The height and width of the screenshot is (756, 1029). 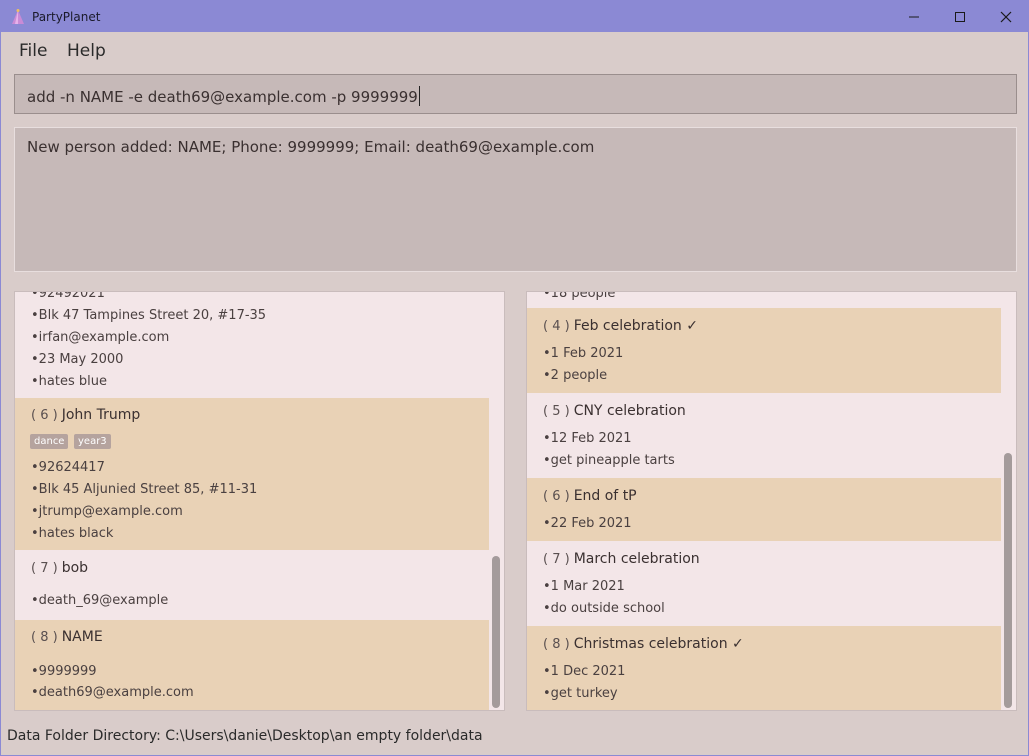 I want to click on event-date: •1 Mar 2021, so click(x=584, y=586).